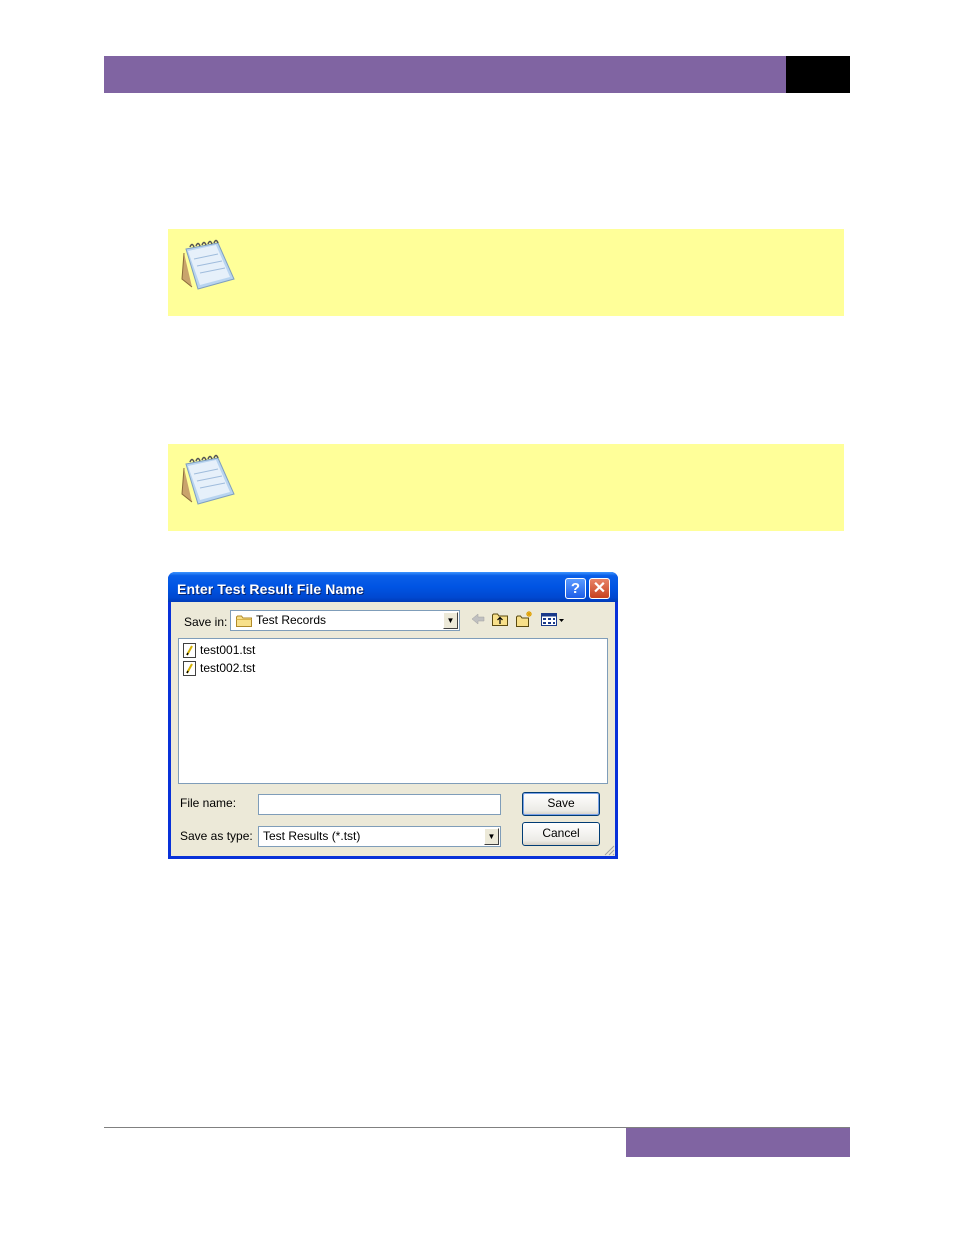 The image size is (954, 1235). What do you see at coordinates (270, 589) in the screenshot?
I see `dialog-title: Enter Test Result File Name` at bounding box center [270, 589].